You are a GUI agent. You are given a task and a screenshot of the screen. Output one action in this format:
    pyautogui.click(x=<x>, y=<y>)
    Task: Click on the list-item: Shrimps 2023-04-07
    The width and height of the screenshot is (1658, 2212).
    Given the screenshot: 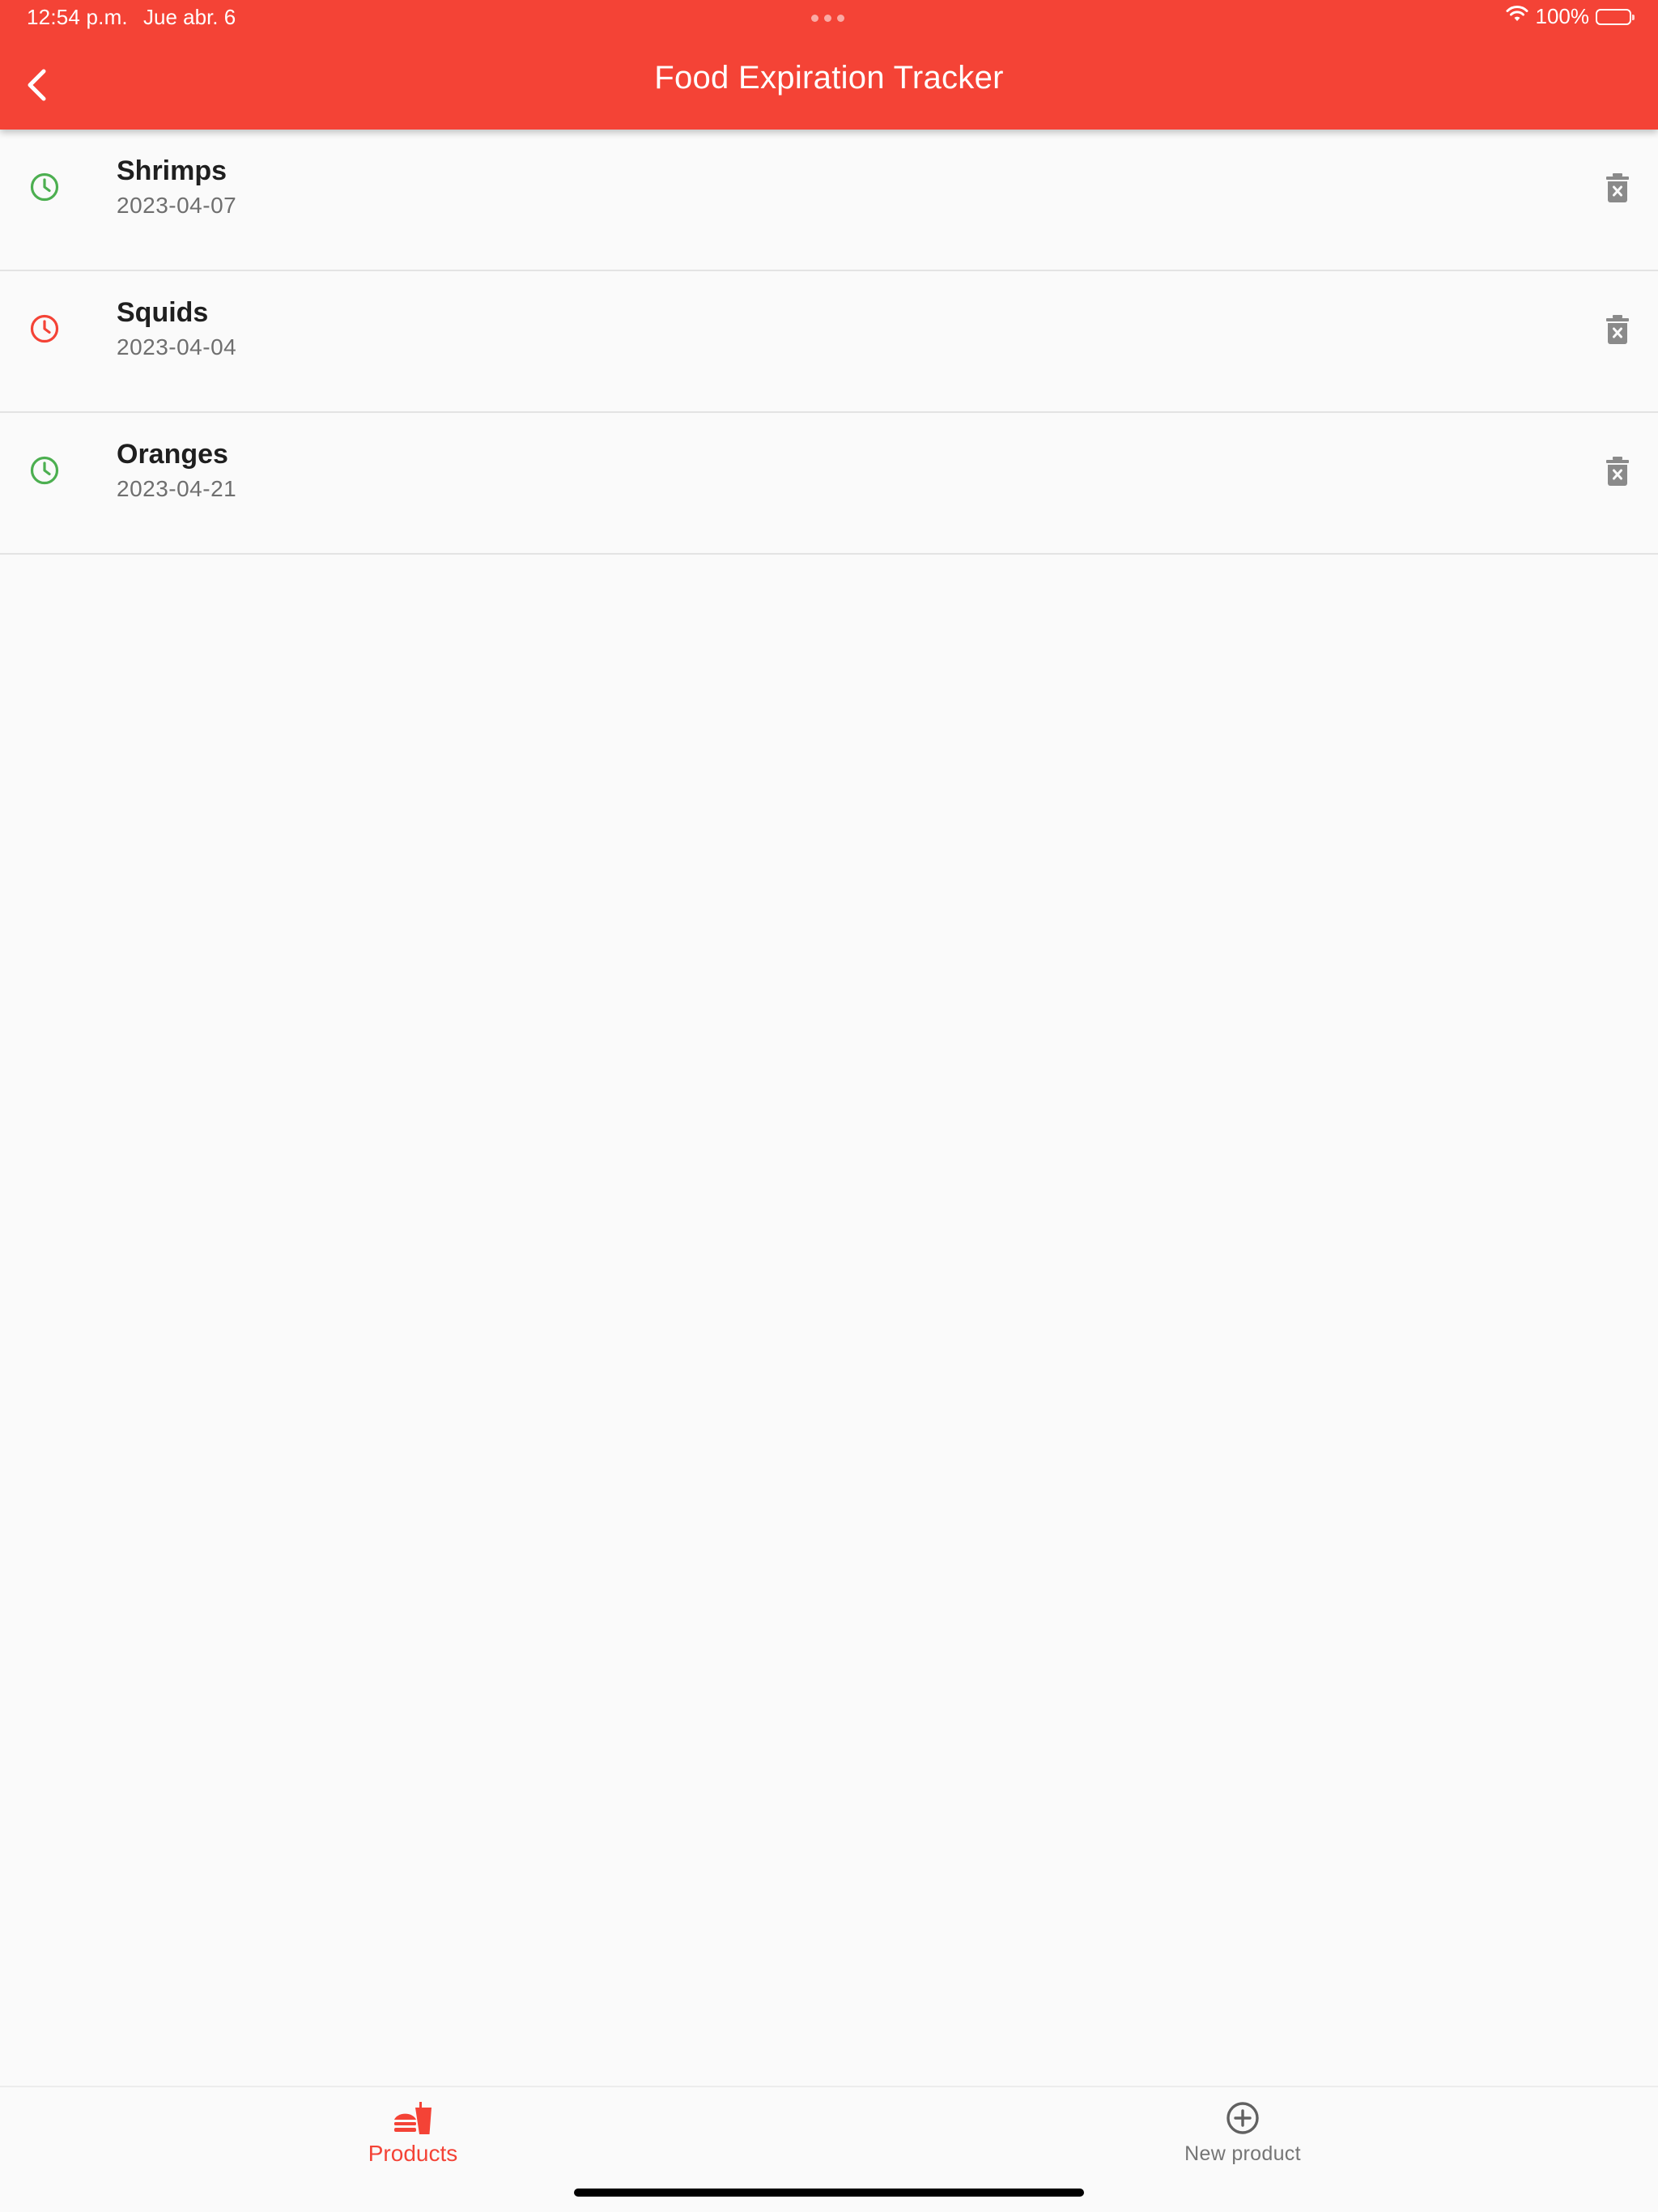 What is the action you would take?
    pyautogui.click(x=829, y=201)
    